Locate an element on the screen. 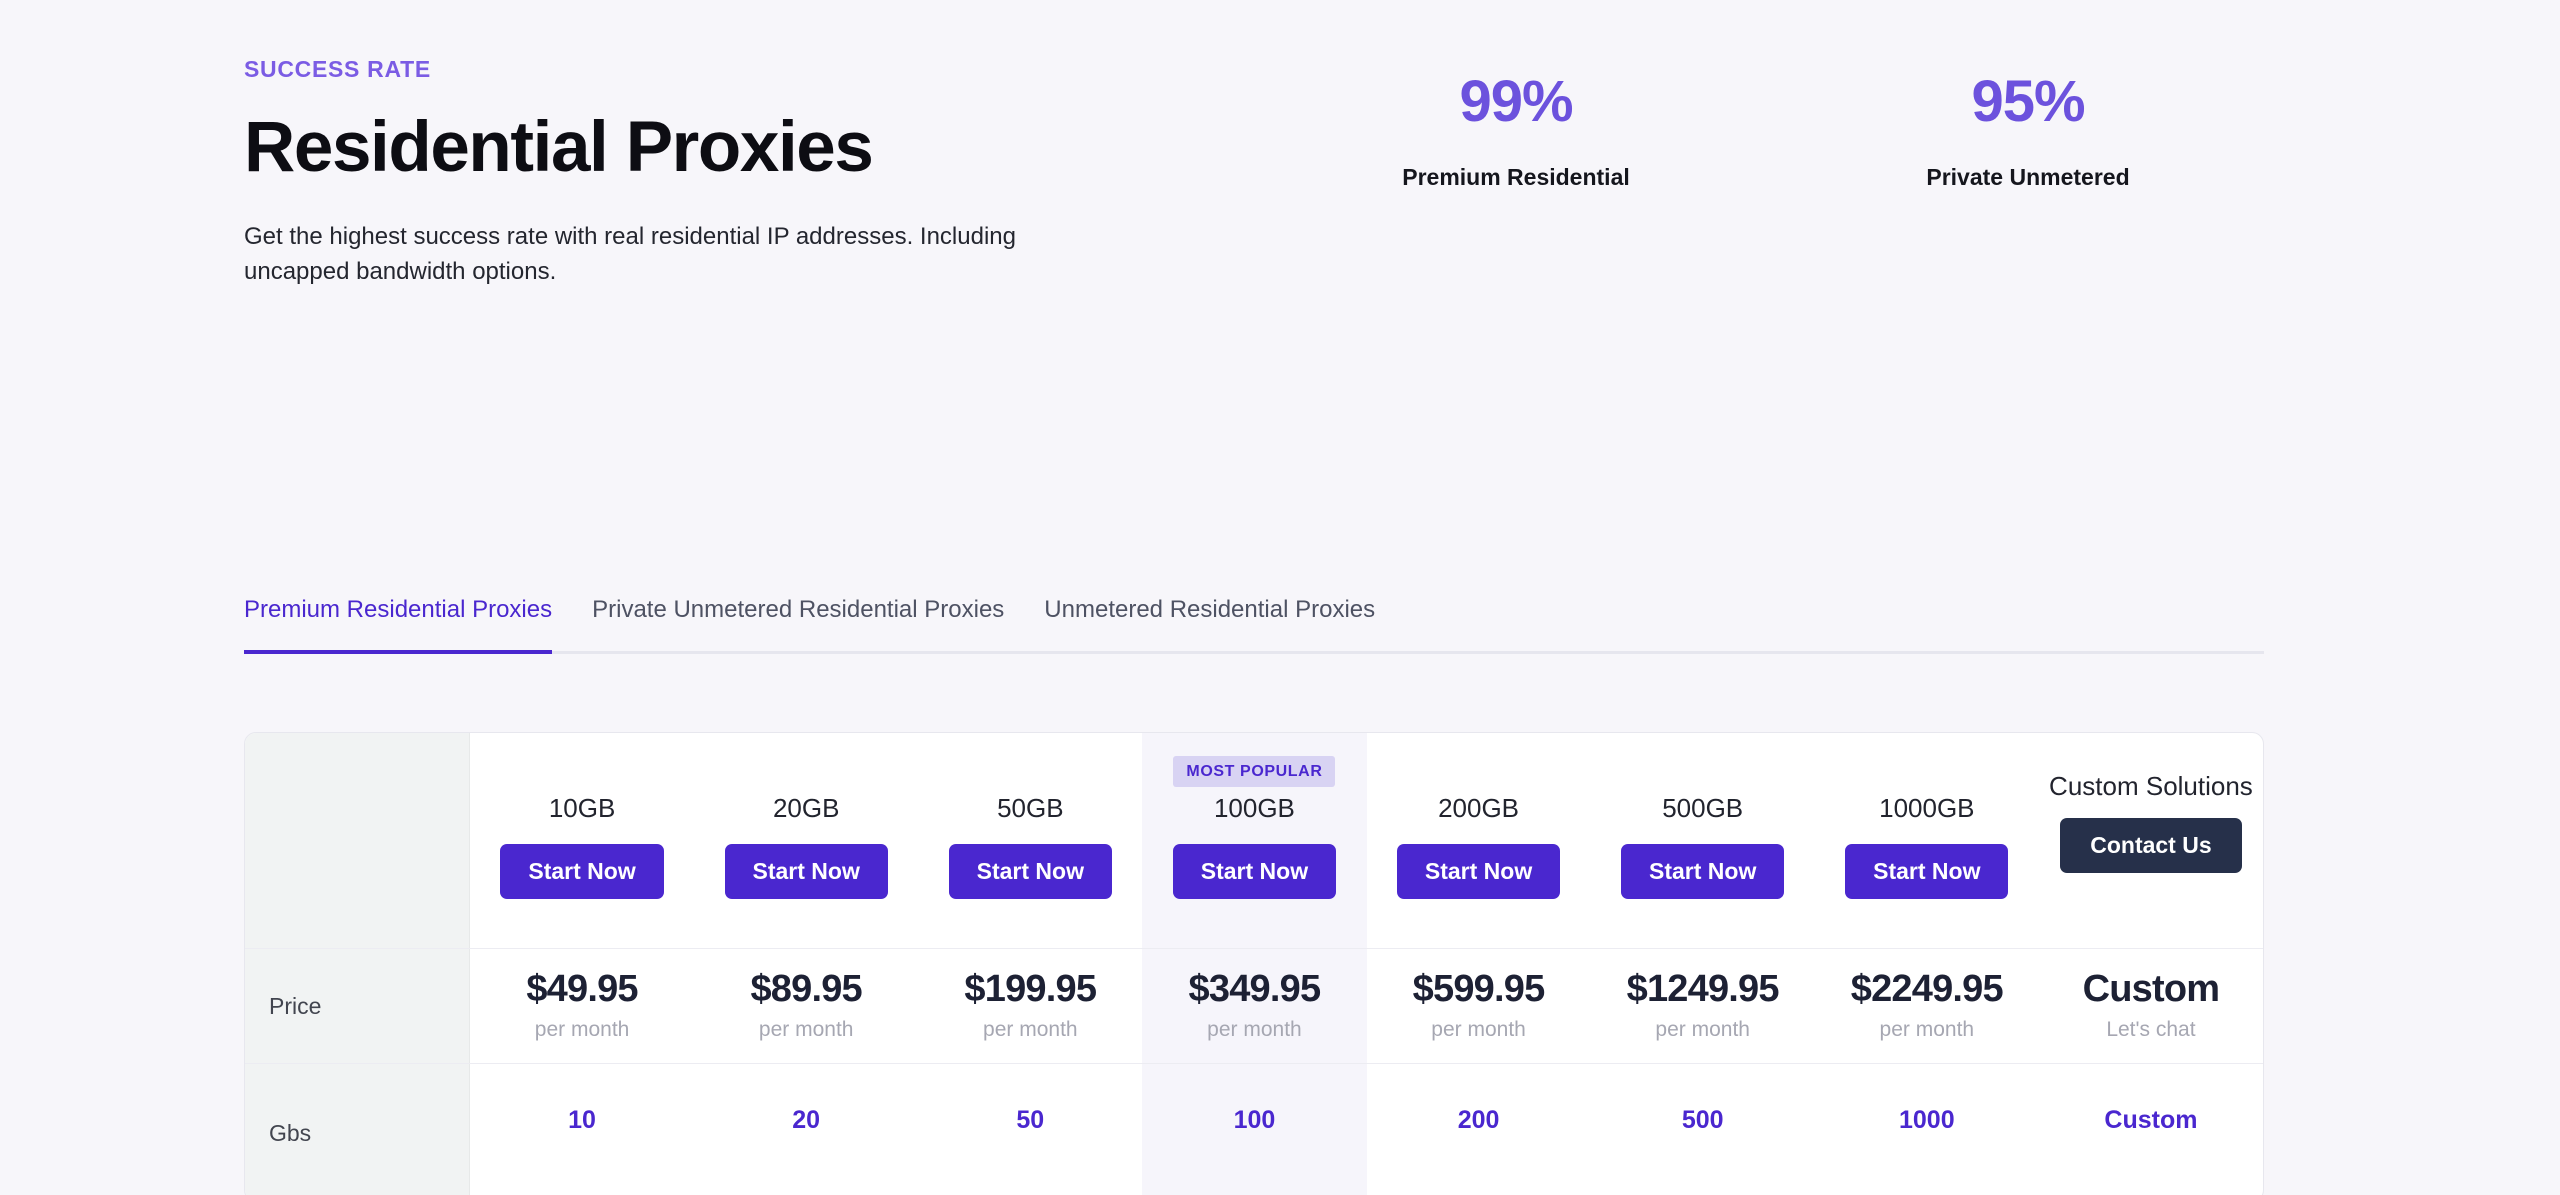 The width and height of the screenshot is (2560, 1195). gbs-cell-1000gb: 1000 is located at coordinates (1927, 1129).